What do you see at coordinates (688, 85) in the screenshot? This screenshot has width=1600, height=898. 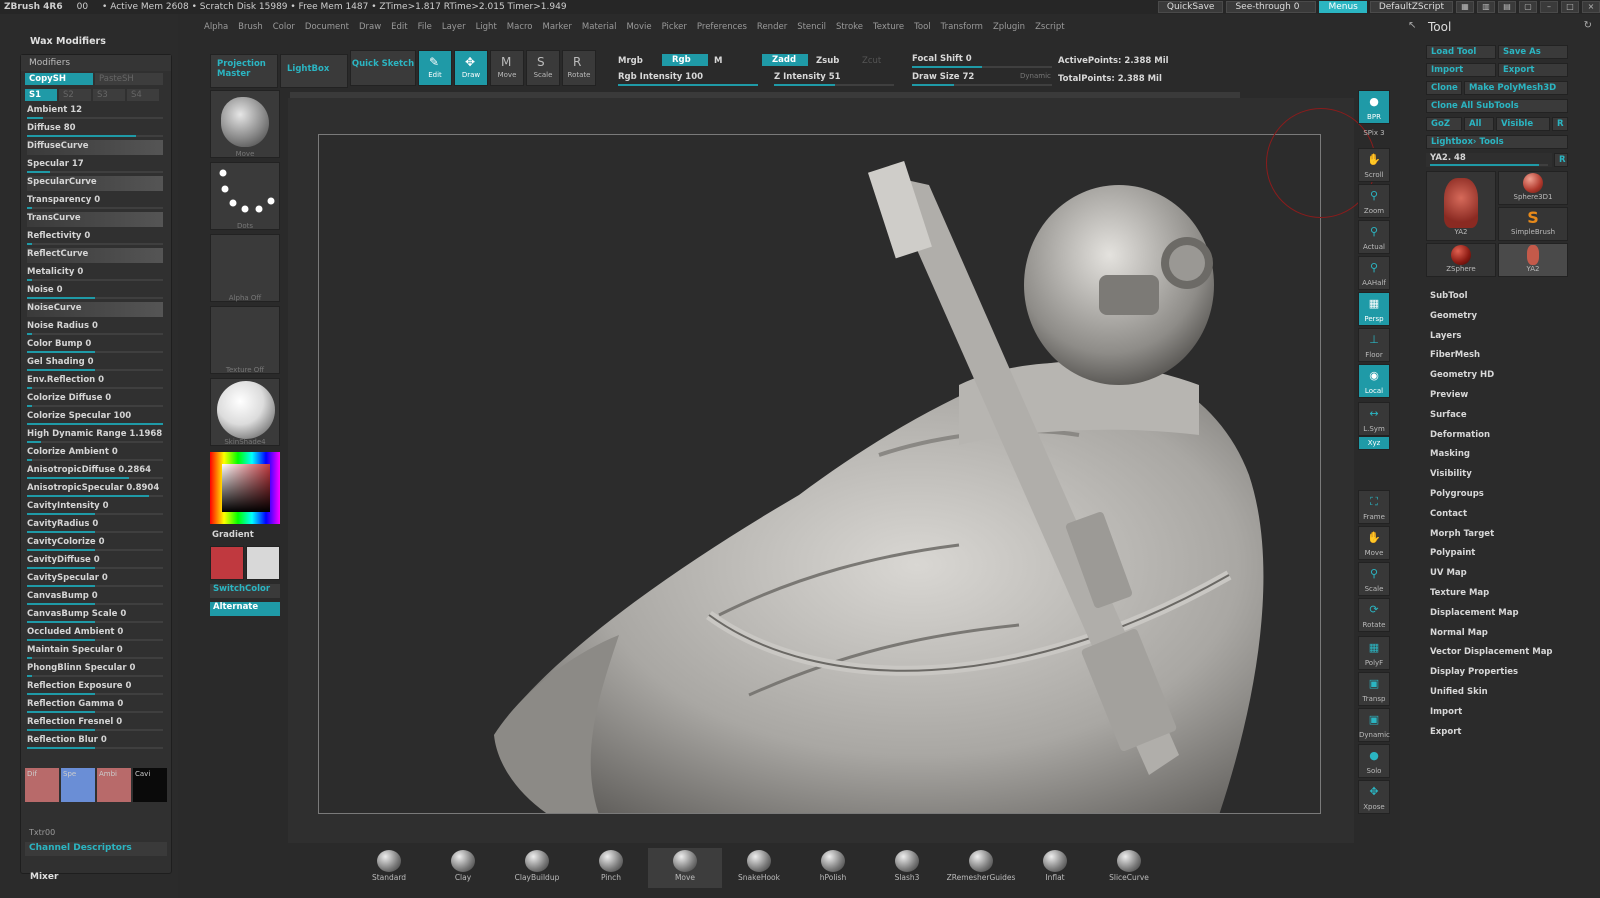 I see `rgb-intensity-track` at bounding box center [688, 85].